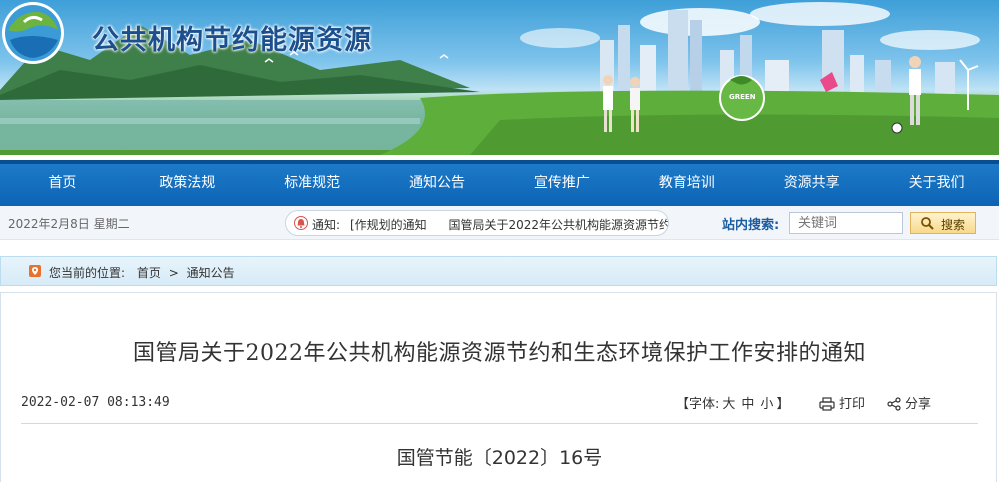 This screenshot has width=999, height=482. Describe the element at coordinates (187, 183) in the screenshot. I see `nav-item-policy: 政策法规` at that location.